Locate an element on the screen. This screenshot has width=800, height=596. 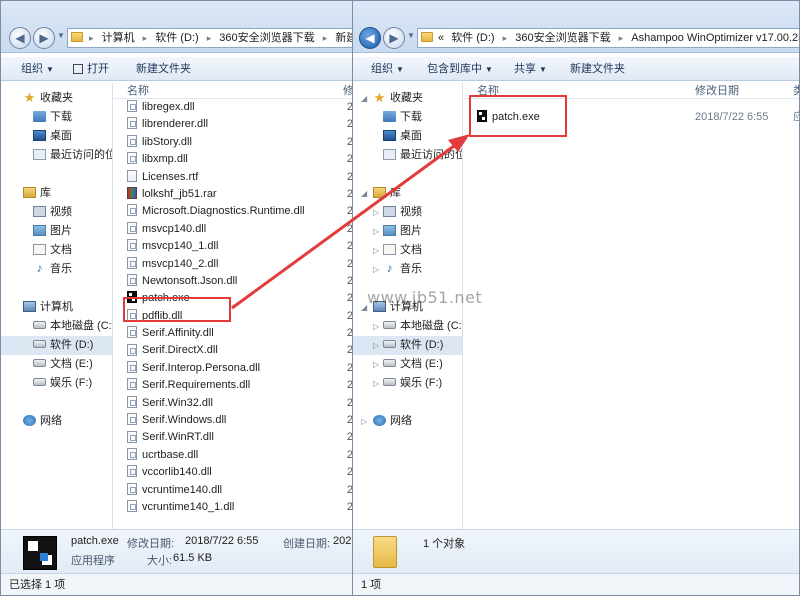
nav-videos: ▷ 视频 is located at coordinates (407, 212).